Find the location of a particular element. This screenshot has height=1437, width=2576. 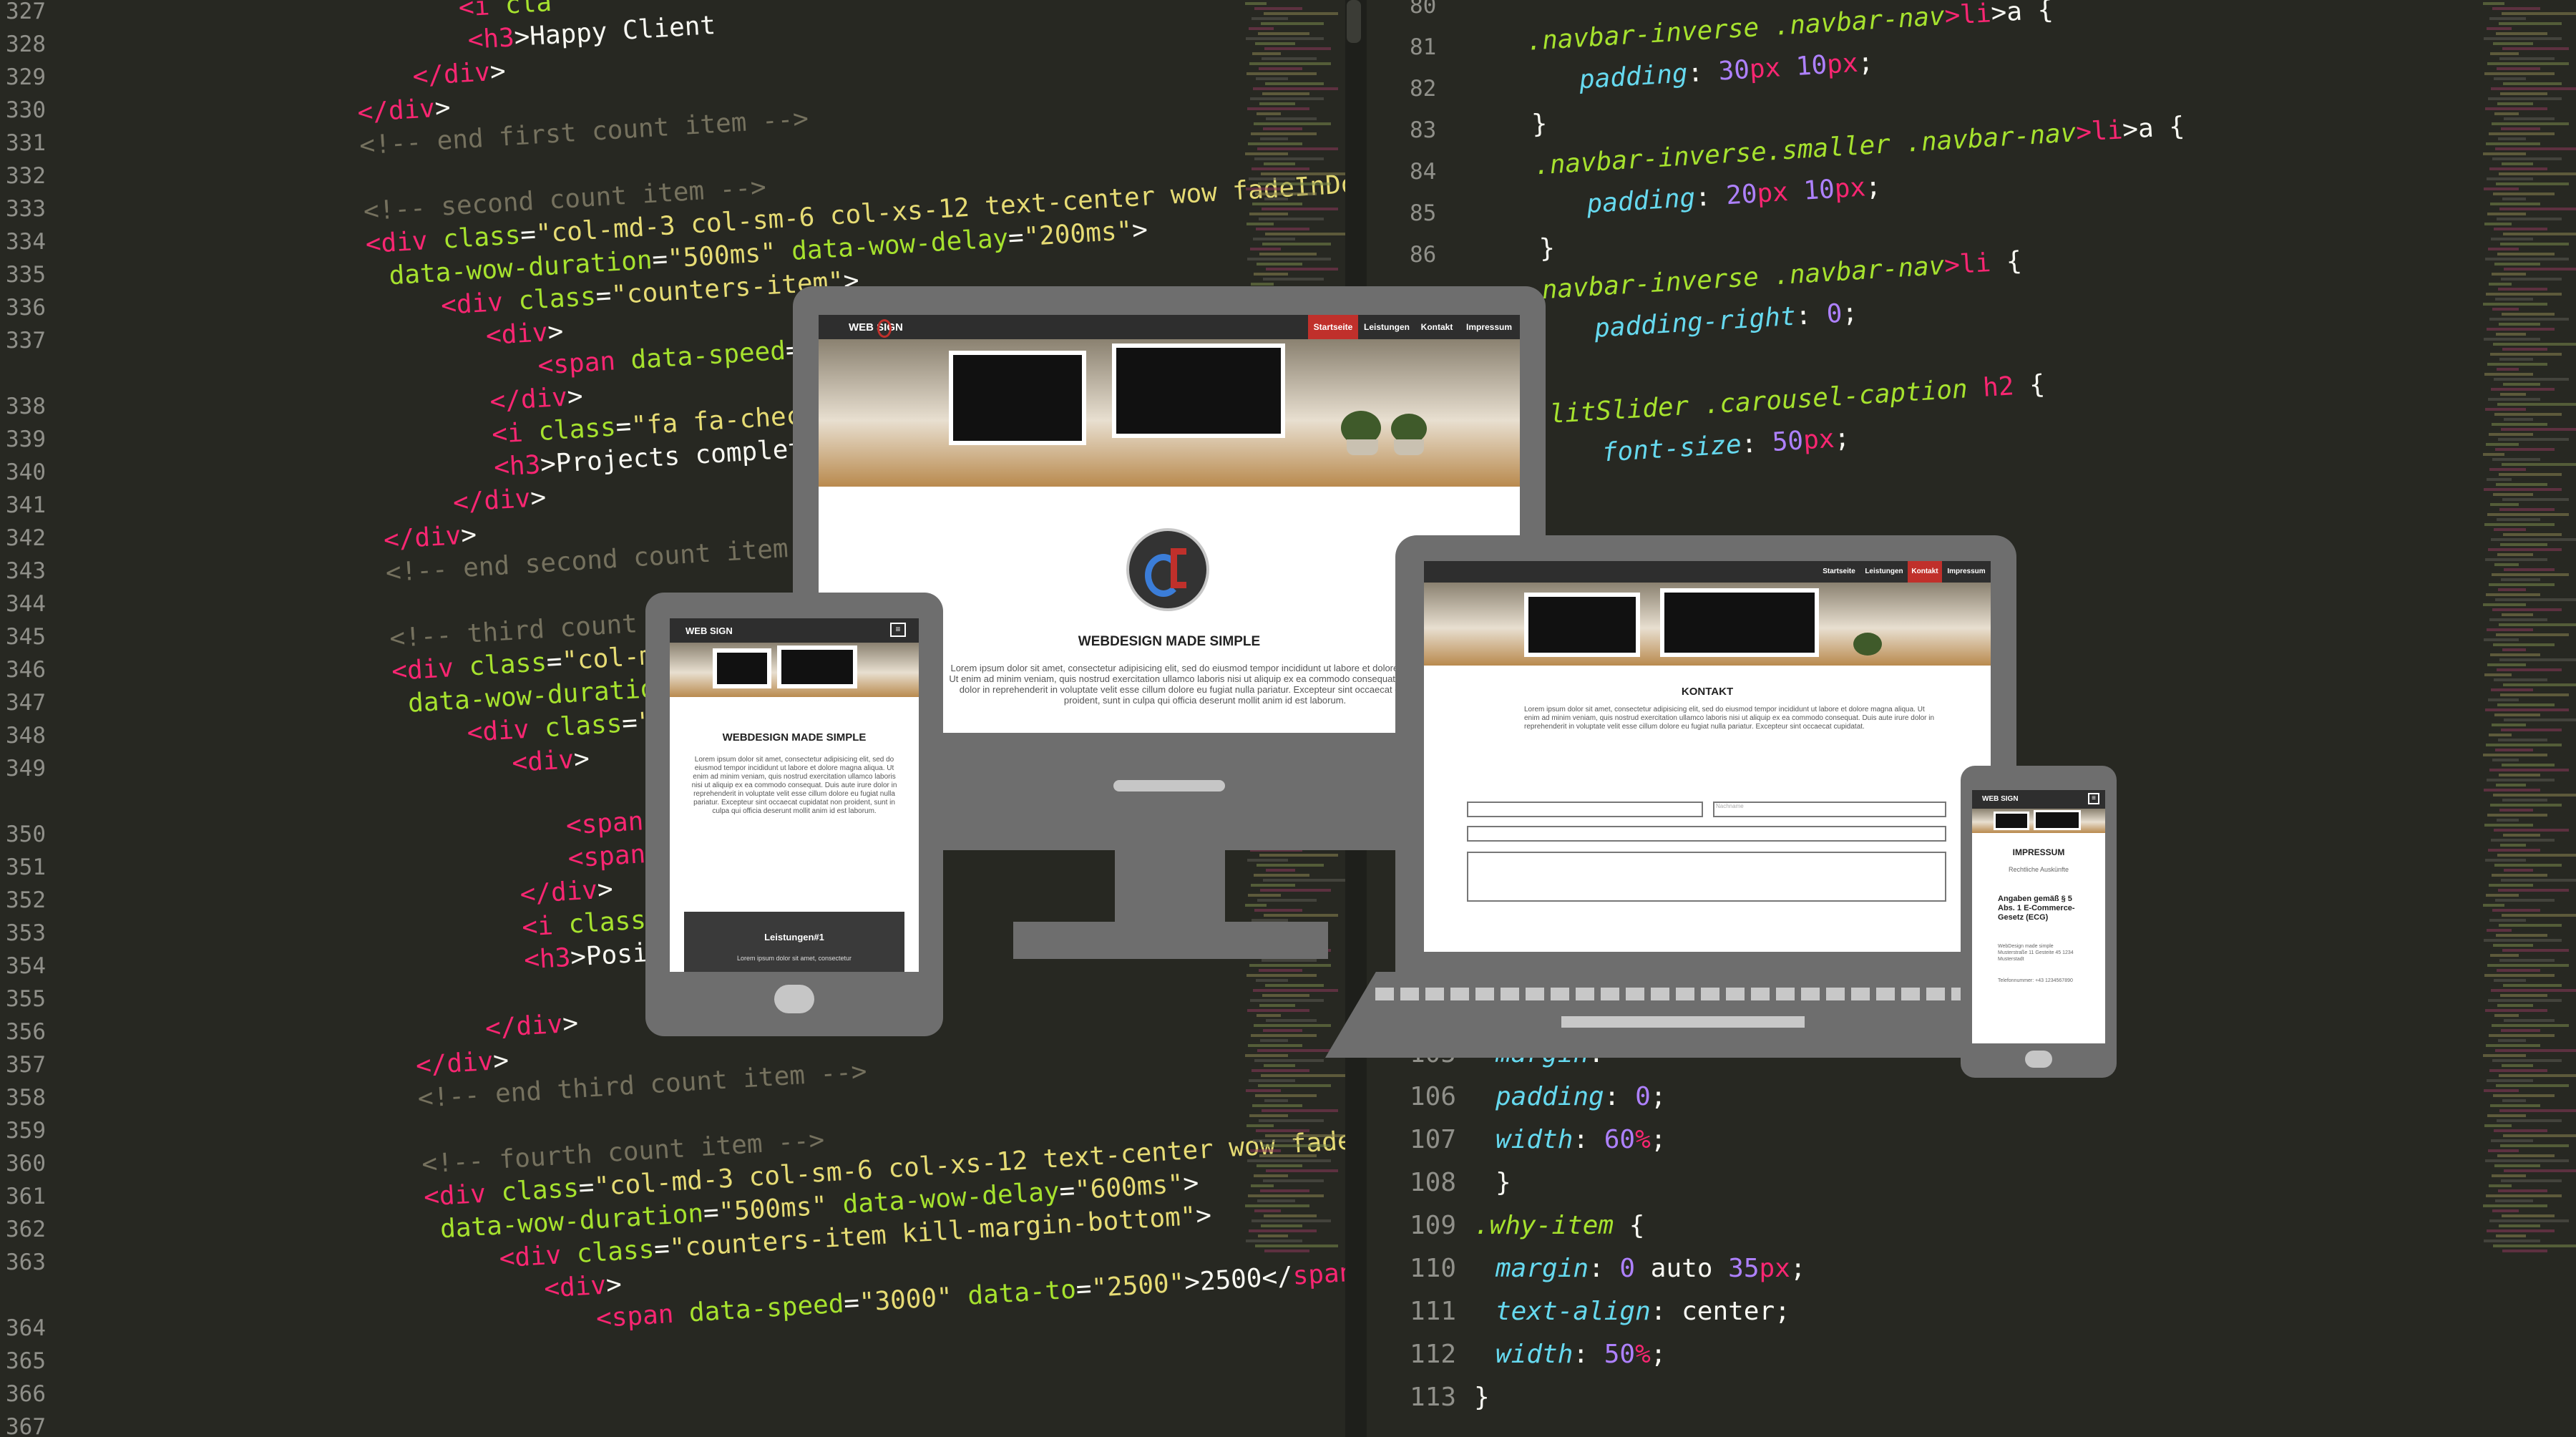

tablet-navbar: WEB SIGN ≡ is located at coordinates (794, 631).